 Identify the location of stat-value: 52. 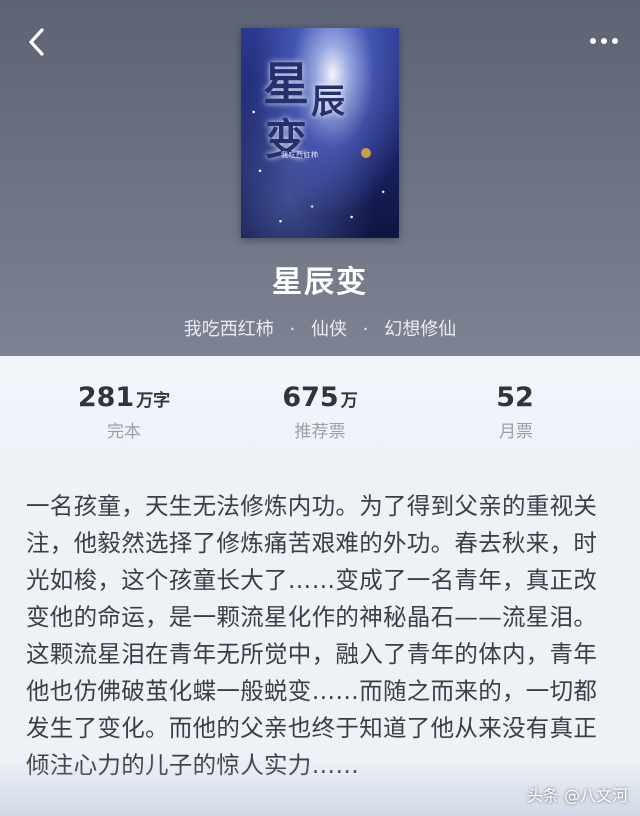
(515, 397).